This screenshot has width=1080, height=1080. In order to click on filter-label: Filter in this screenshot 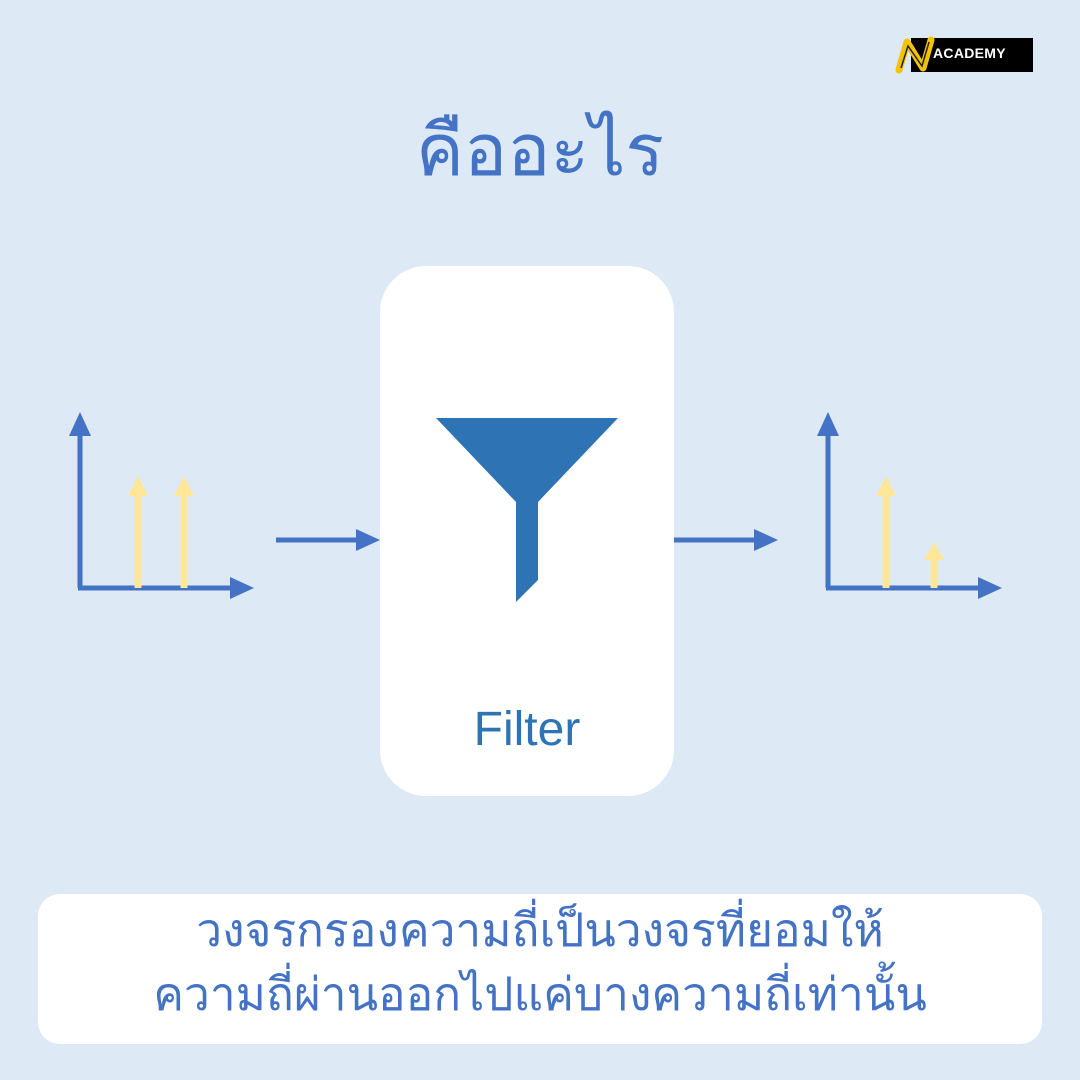, I will do `click(527, 729)`.